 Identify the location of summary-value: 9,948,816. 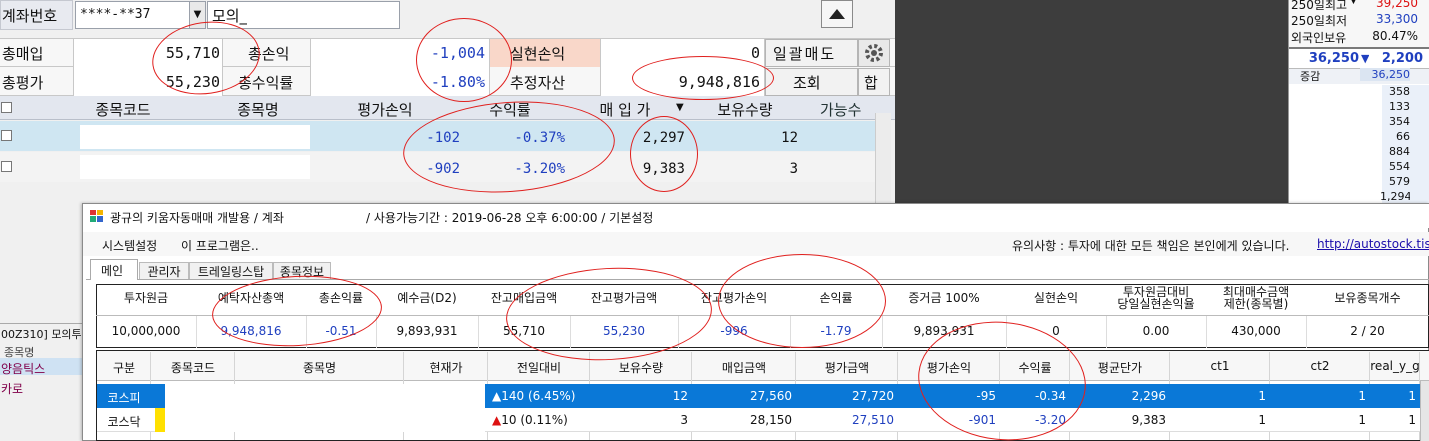
(251, 331).